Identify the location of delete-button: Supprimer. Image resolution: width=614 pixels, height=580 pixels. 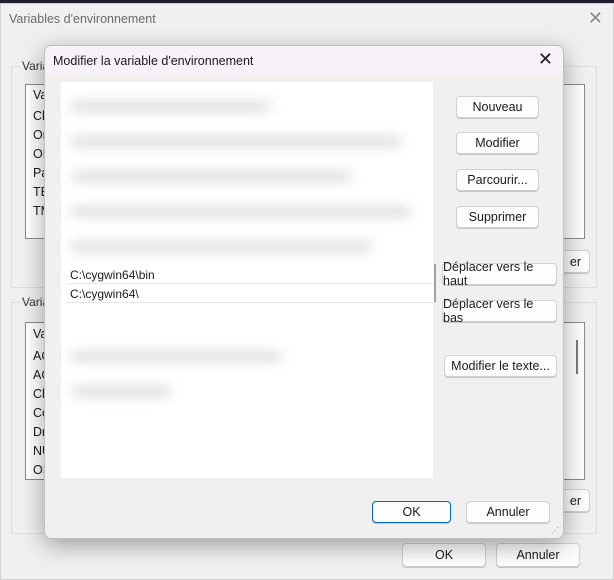
(497, 217).